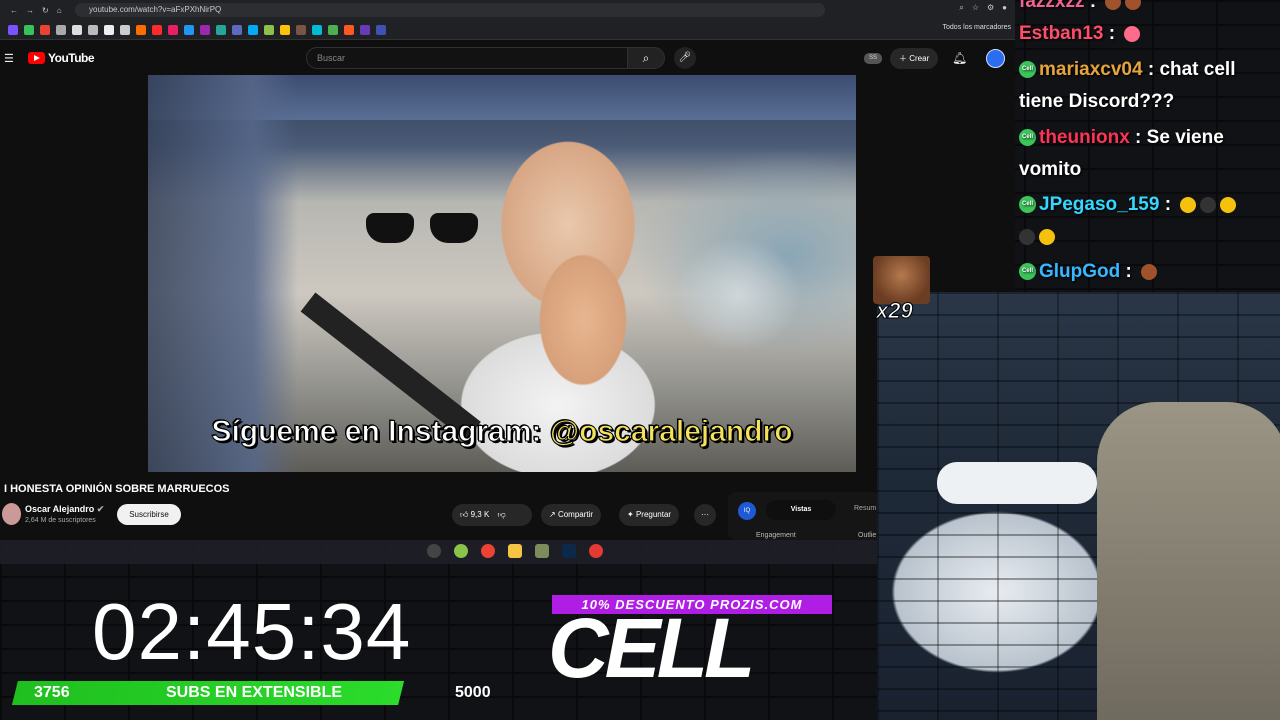  What do you see at coordinates (542, 551) in the screenshot?
I see `minecraft-icon` at bounding box center [542, 551].